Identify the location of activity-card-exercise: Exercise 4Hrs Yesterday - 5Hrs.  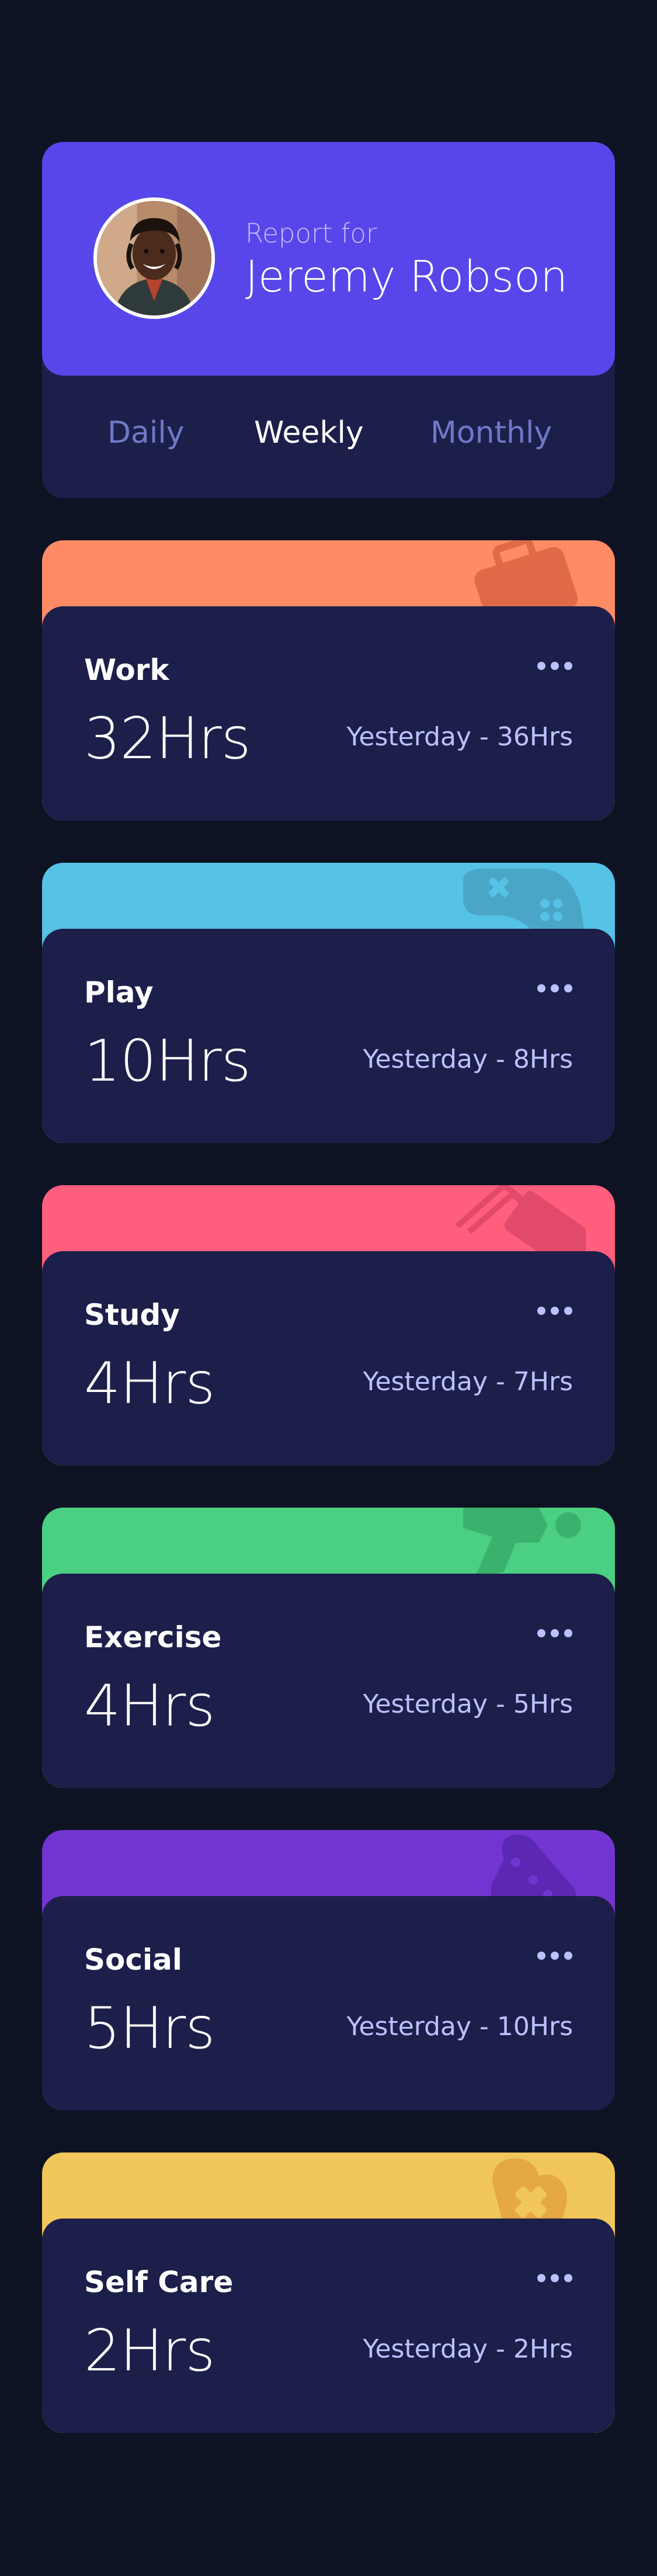
(328, 1648).